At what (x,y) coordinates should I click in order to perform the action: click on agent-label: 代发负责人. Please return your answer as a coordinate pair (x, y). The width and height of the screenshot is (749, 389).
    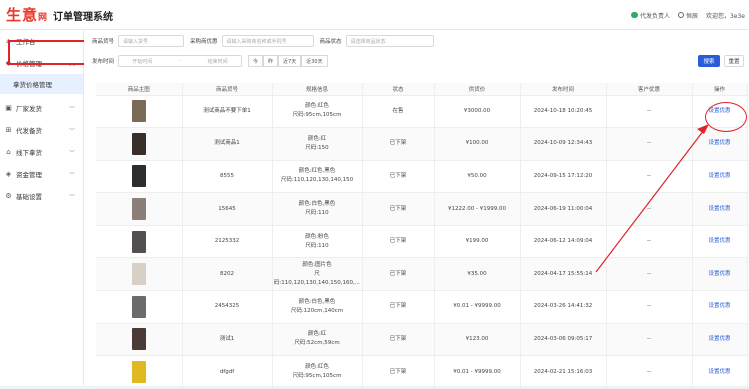
    Looking at the image, I should click on (654, 16).